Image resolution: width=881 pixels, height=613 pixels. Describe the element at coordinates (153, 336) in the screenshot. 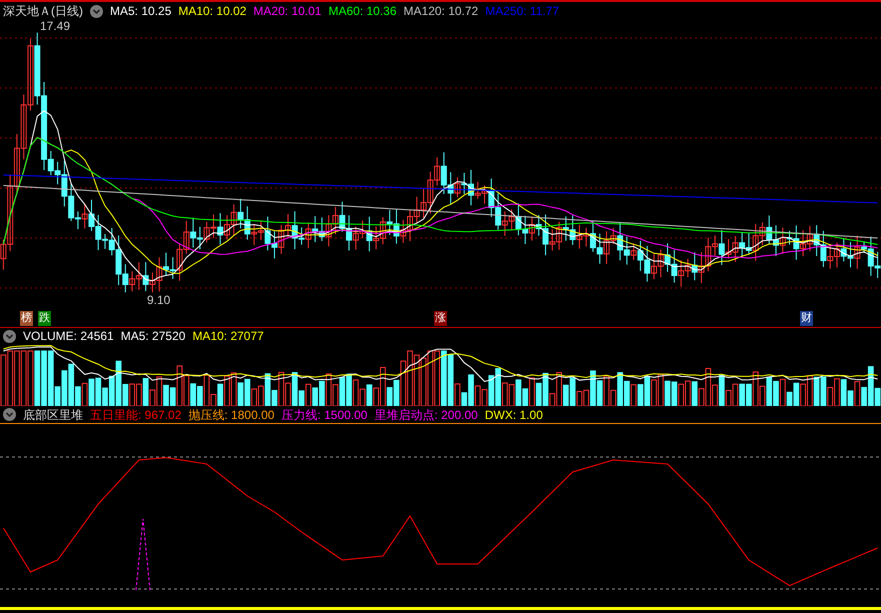

I see `indicator-value: MA5: 27520` at that location.